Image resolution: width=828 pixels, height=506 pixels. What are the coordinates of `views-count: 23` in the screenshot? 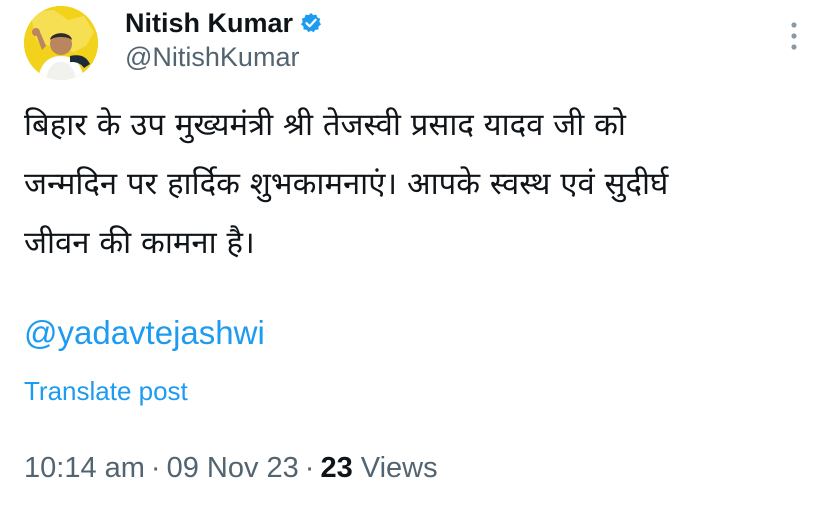 It's located at (336, 468).